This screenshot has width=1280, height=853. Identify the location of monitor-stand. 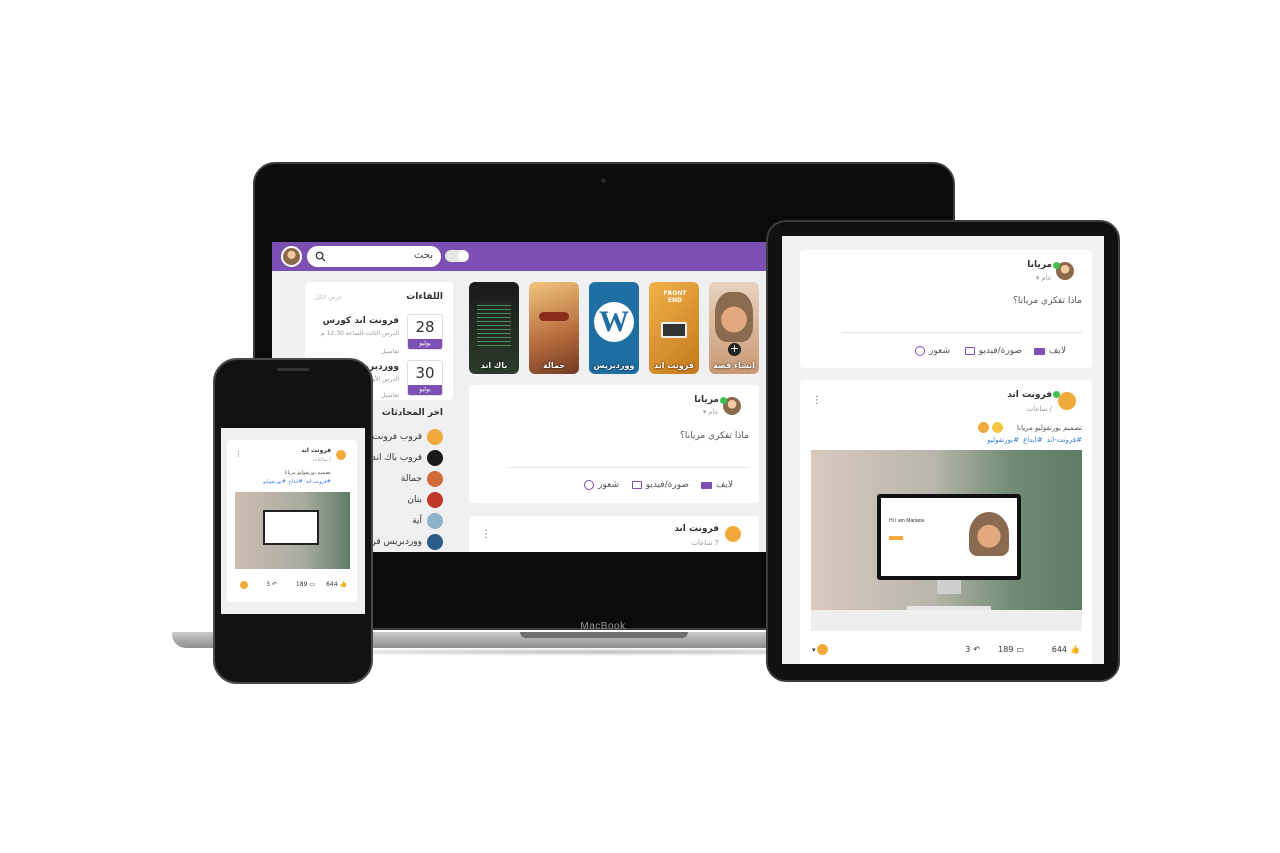
(949, 587).